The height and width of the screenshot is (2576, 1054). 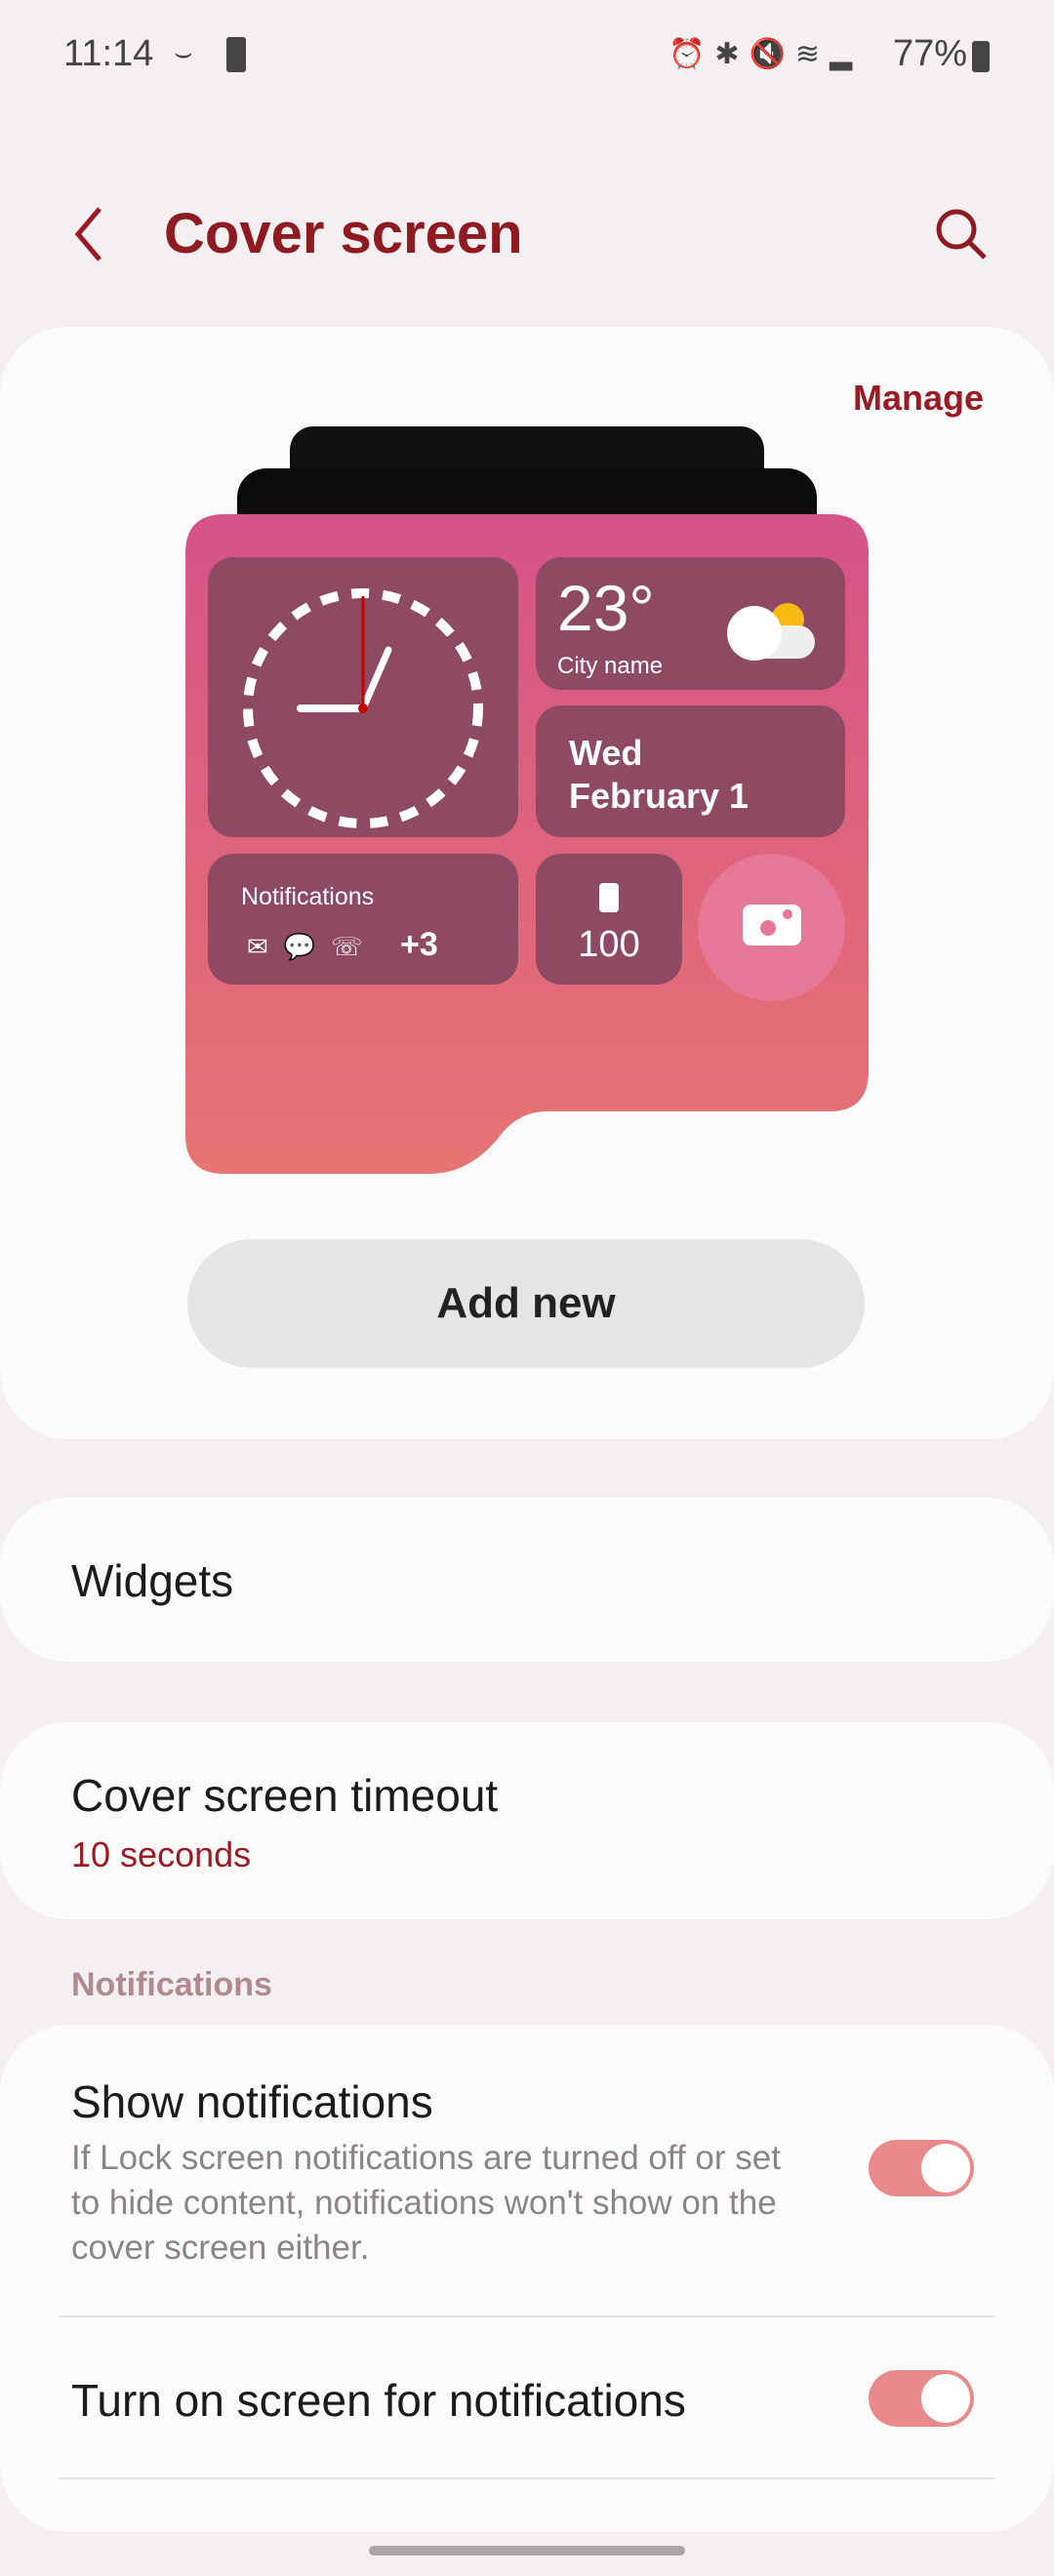 I want to click on weather-widget: 23° City name, so click(x=690, y=623).